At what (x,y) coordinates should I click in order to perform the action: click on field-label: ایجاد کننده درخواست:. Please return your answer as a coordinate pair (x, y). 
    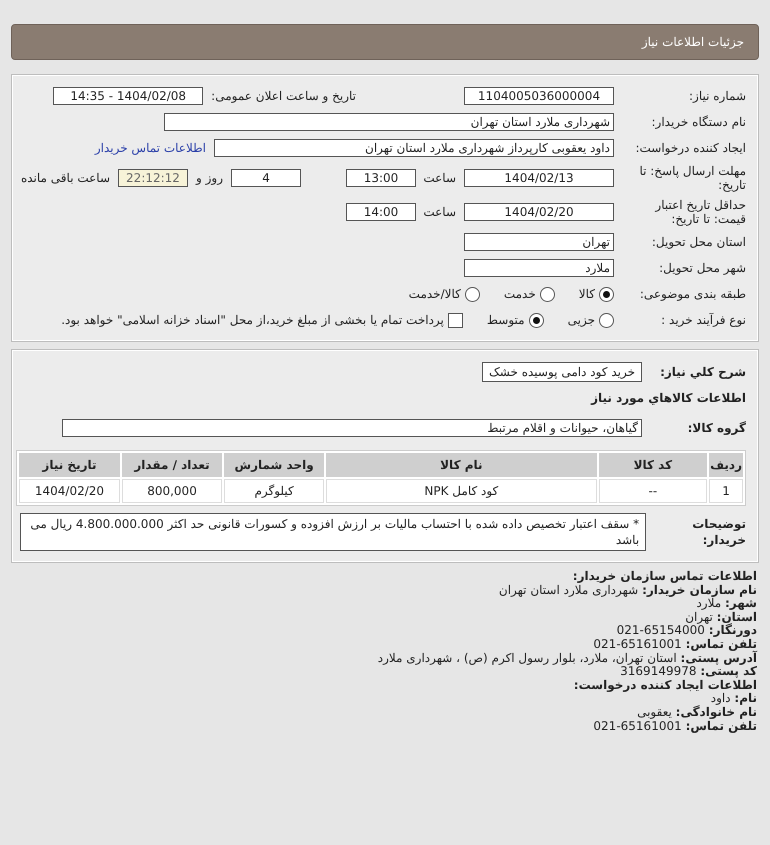
    Looking at the image, I should click on (690, 148).